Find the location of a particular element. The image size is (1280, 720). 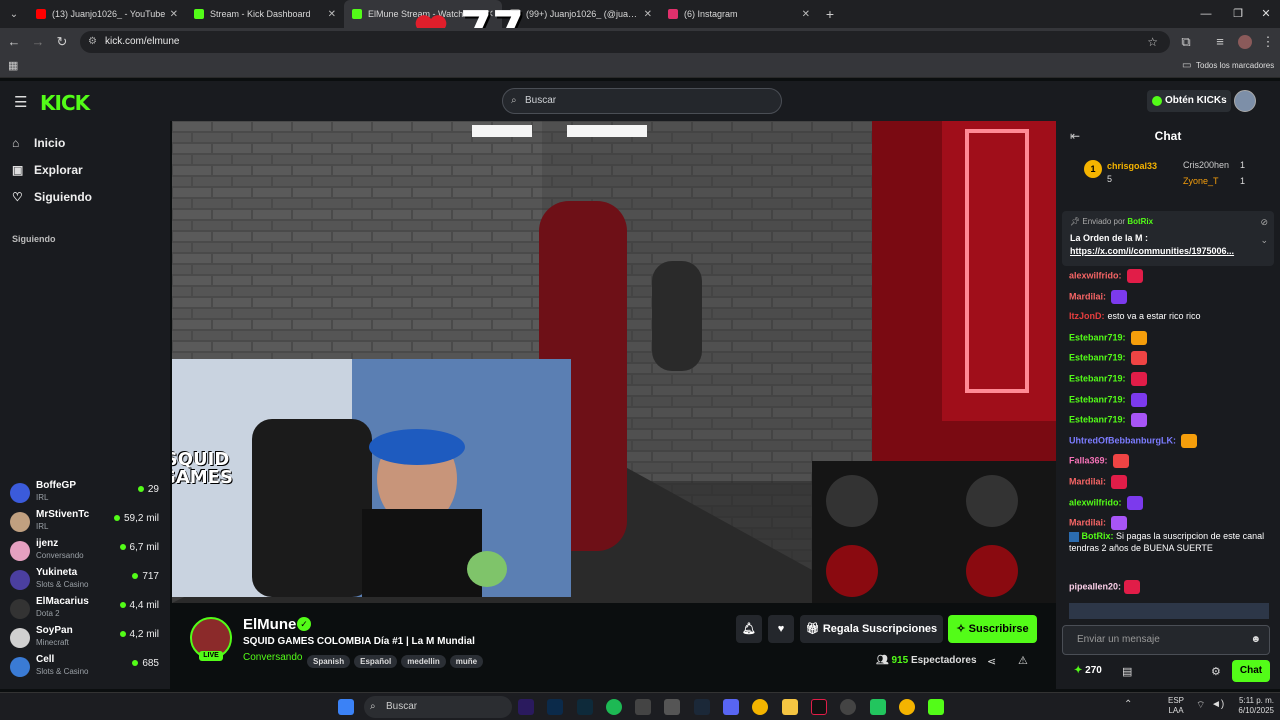

reload-button: ↻ is located at coordinates (62, 42).